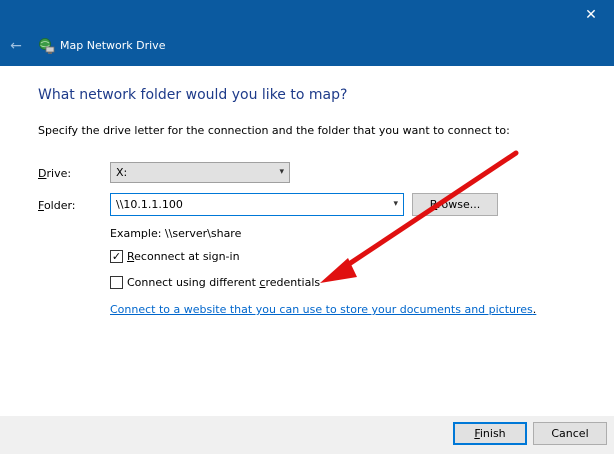  I want to click on finish-label-rest: inish, so click(492, 433).